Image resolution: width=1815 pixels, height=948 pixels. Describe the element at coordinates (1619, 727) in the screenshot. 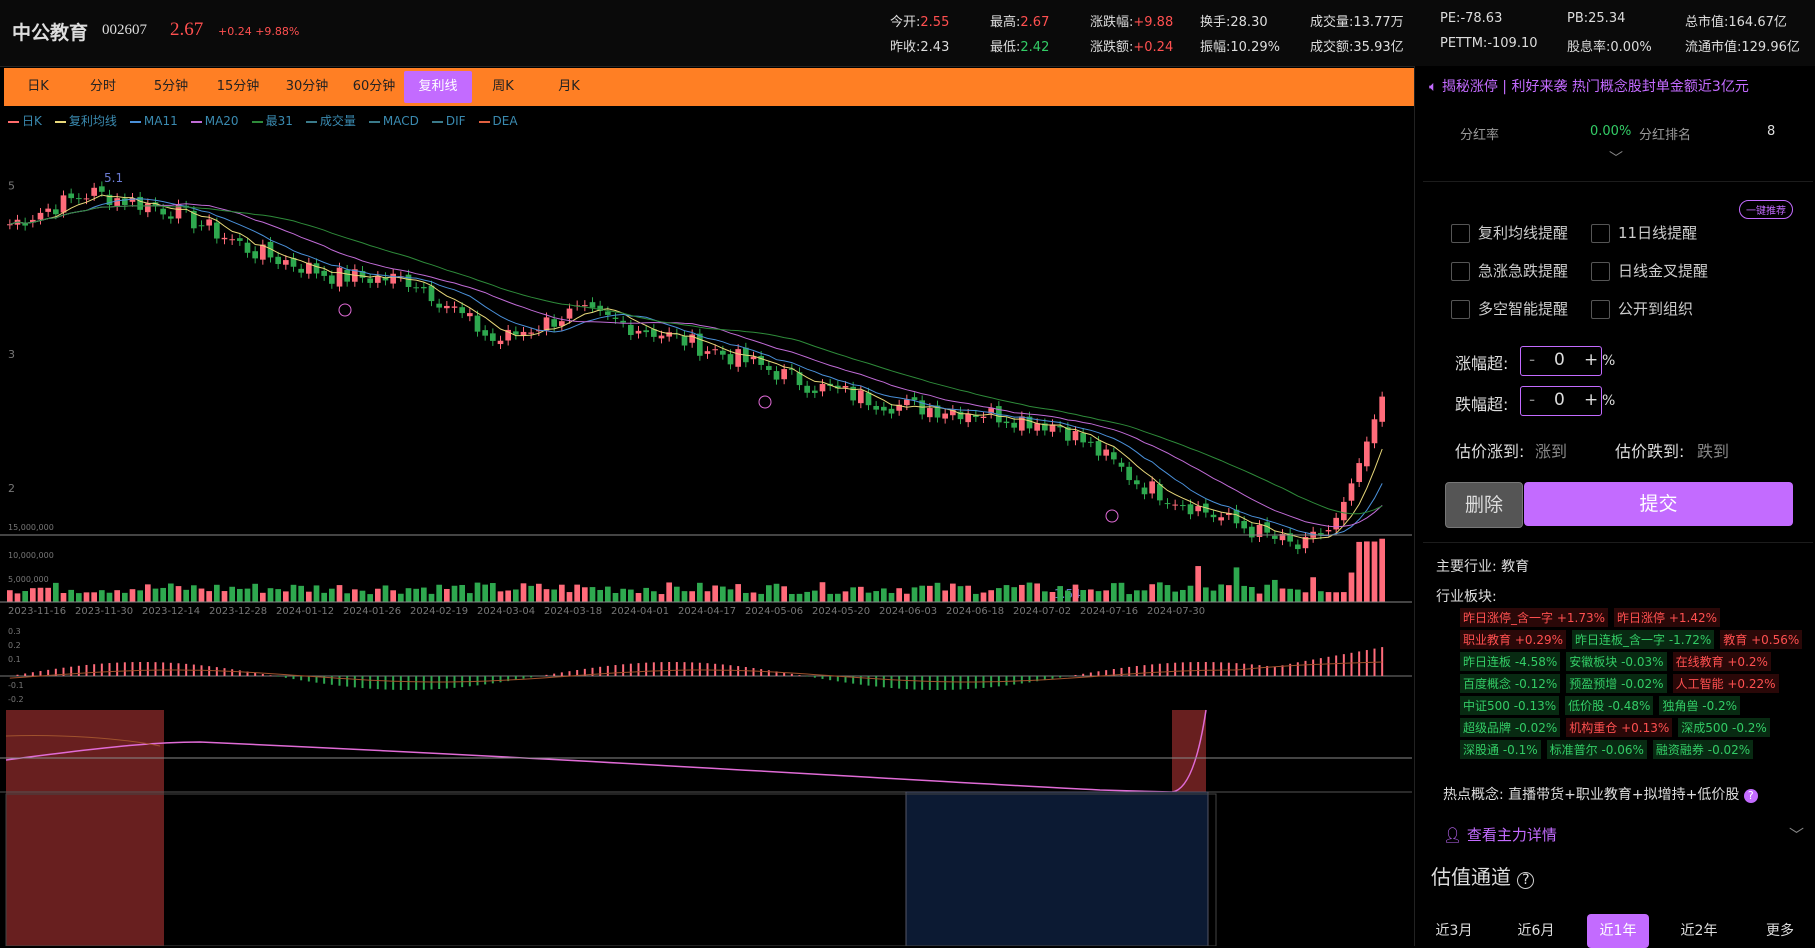

I see `sector-chip: 机构重仓 +0.13%` at that location.